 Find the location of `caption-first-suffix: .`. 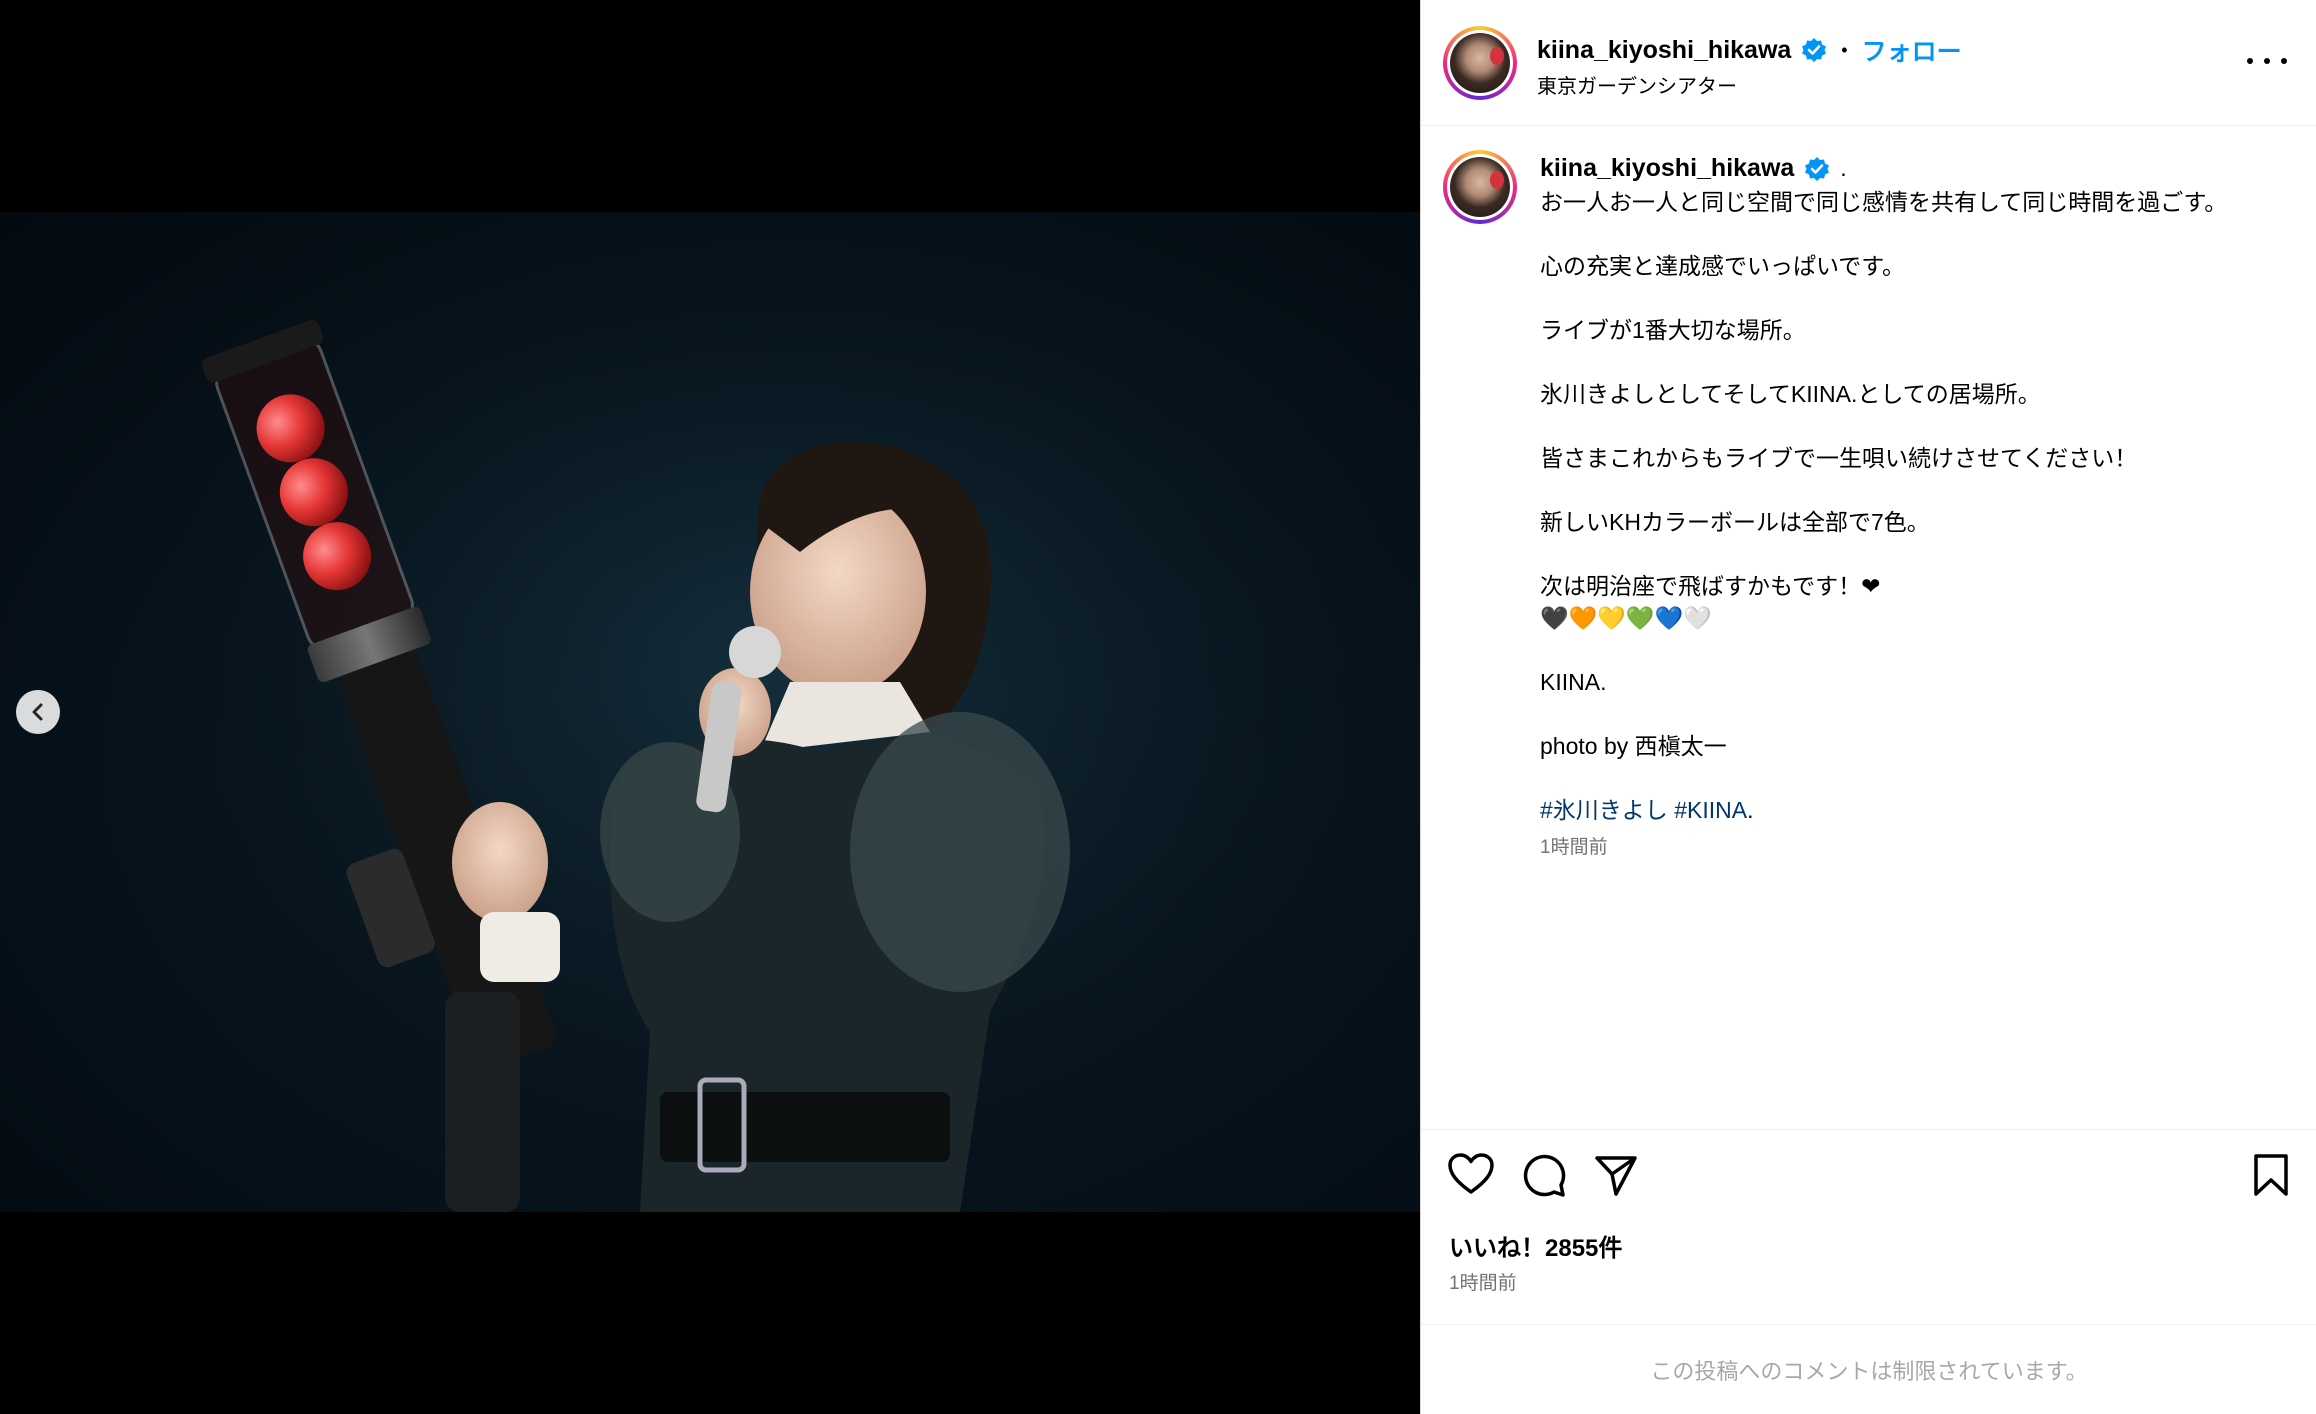

caption-first-suffix: . is located at coordinates (1843, 168).